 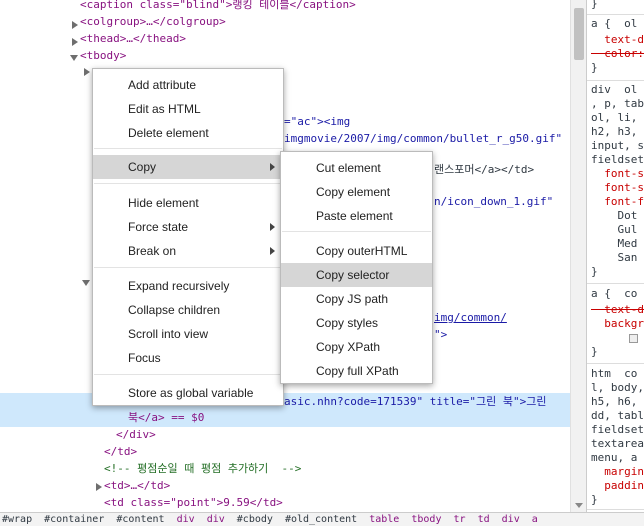 I want to click on dom-line: </div>, so click(x=136, y=434).